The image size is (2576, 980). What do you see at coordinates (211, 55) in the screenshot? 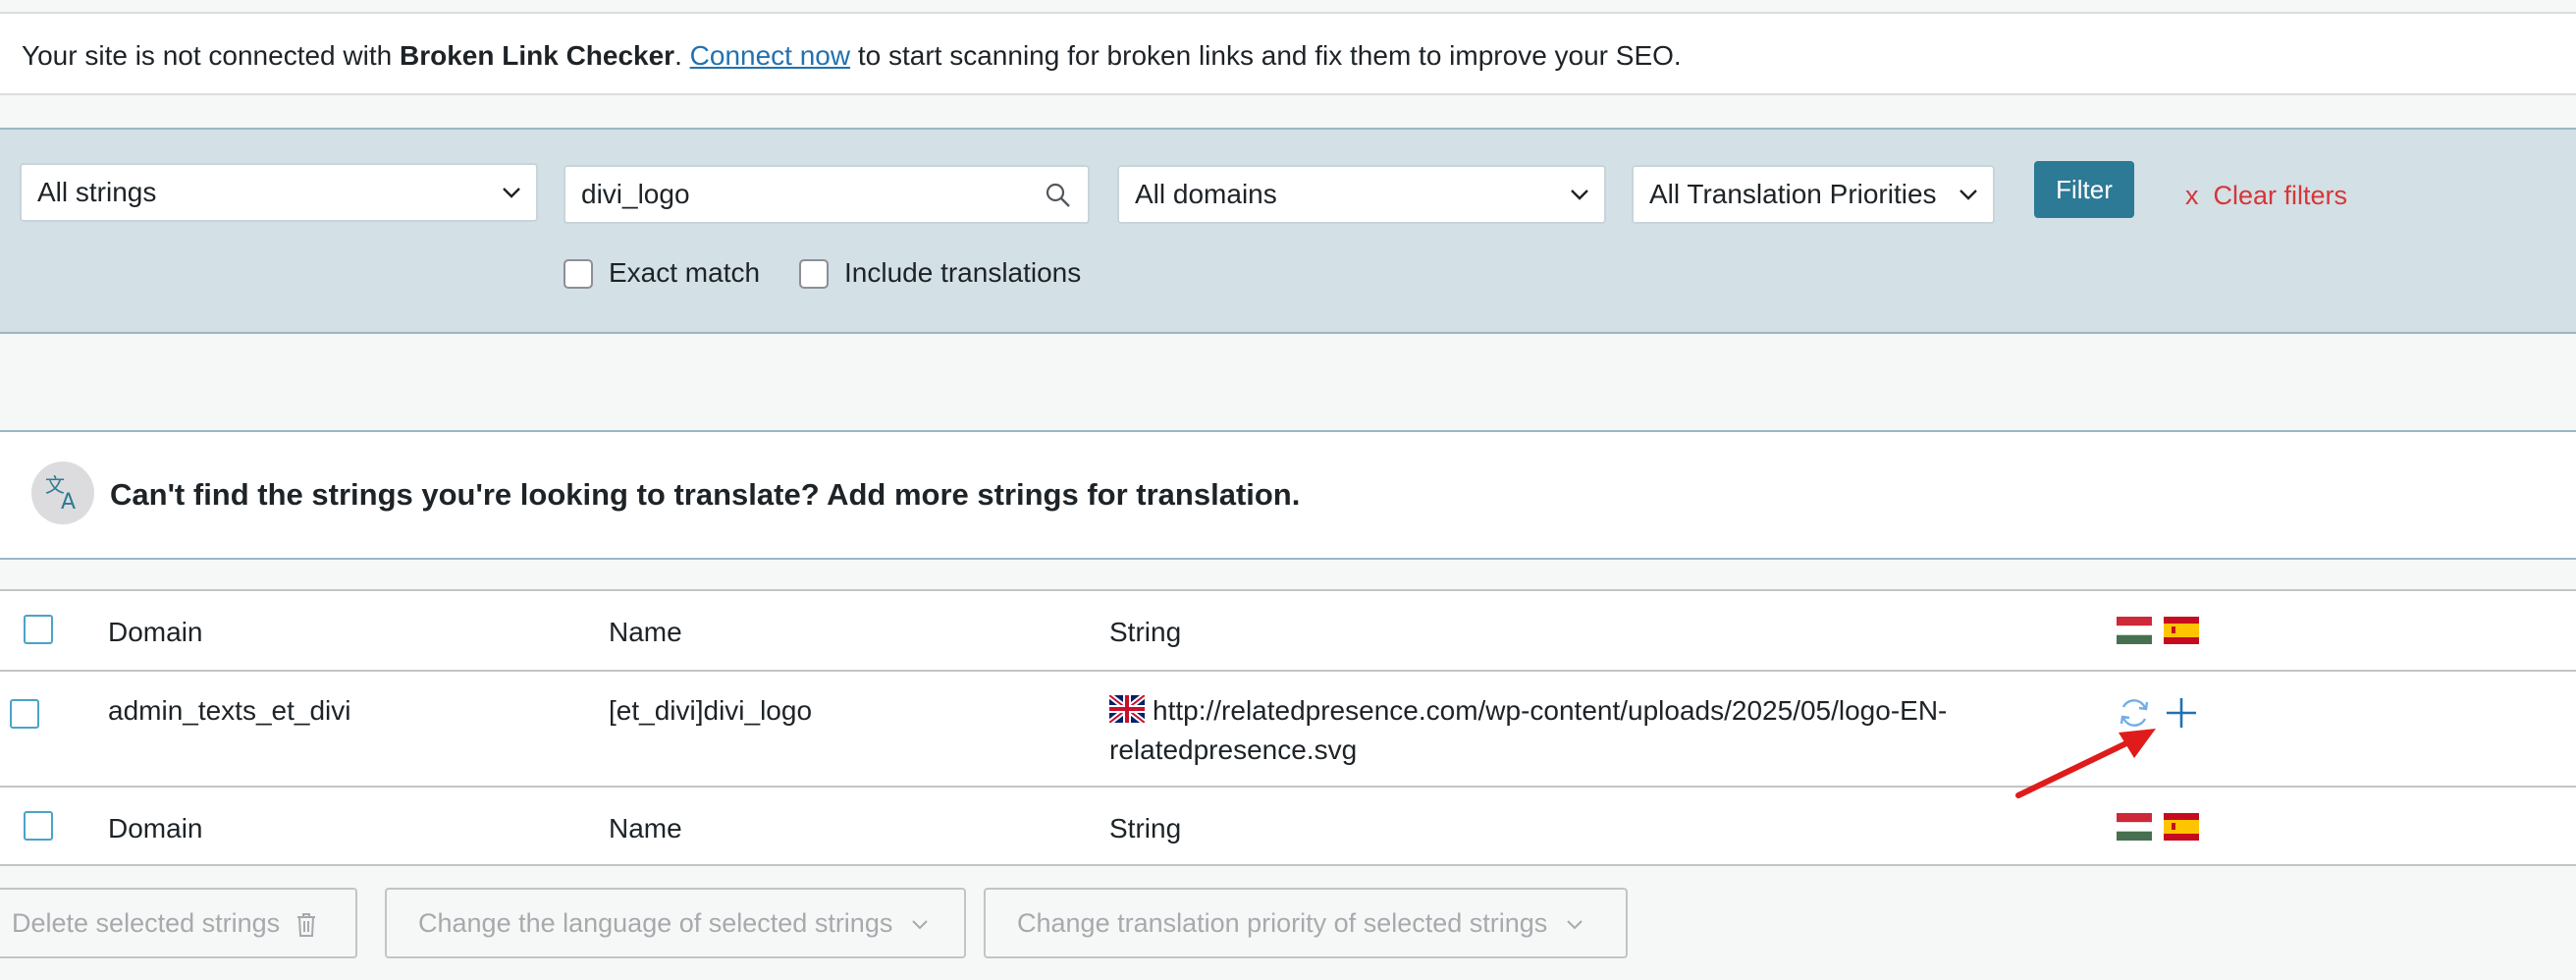
I see `notice-text-before: Your site is not connected with` at bounding box center [211, 55].